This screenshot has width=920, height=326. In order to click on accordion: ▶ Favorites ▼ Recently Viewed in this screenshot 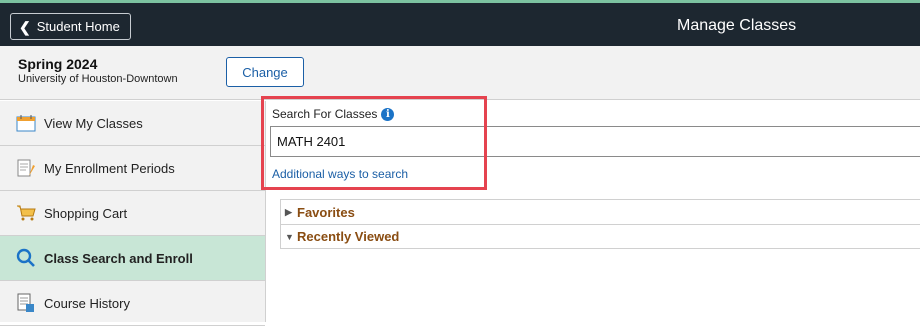, I will do `click(600, 224)`.